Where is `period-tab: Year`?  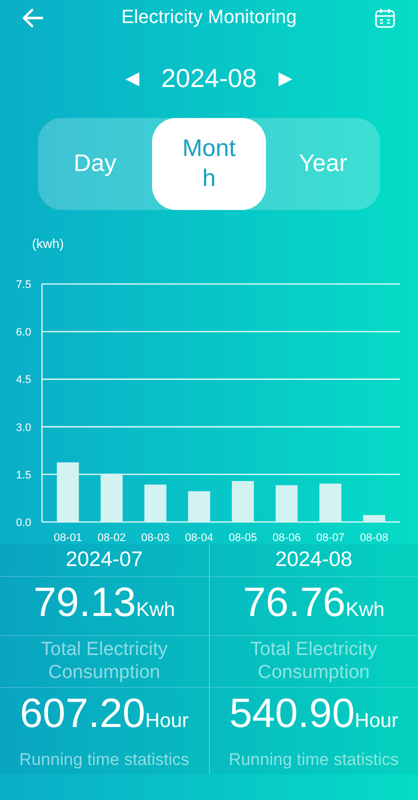 period-tab: Year is located at coordinates (323, 164).